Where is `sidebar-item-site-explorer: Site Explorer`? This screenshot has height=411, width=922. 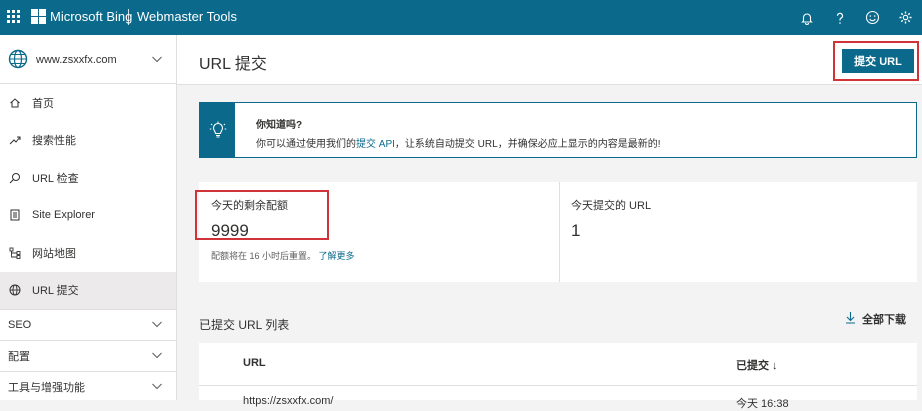 sidebar-item-site-explorer: Site Explorer is located at coordinates (88, 216).